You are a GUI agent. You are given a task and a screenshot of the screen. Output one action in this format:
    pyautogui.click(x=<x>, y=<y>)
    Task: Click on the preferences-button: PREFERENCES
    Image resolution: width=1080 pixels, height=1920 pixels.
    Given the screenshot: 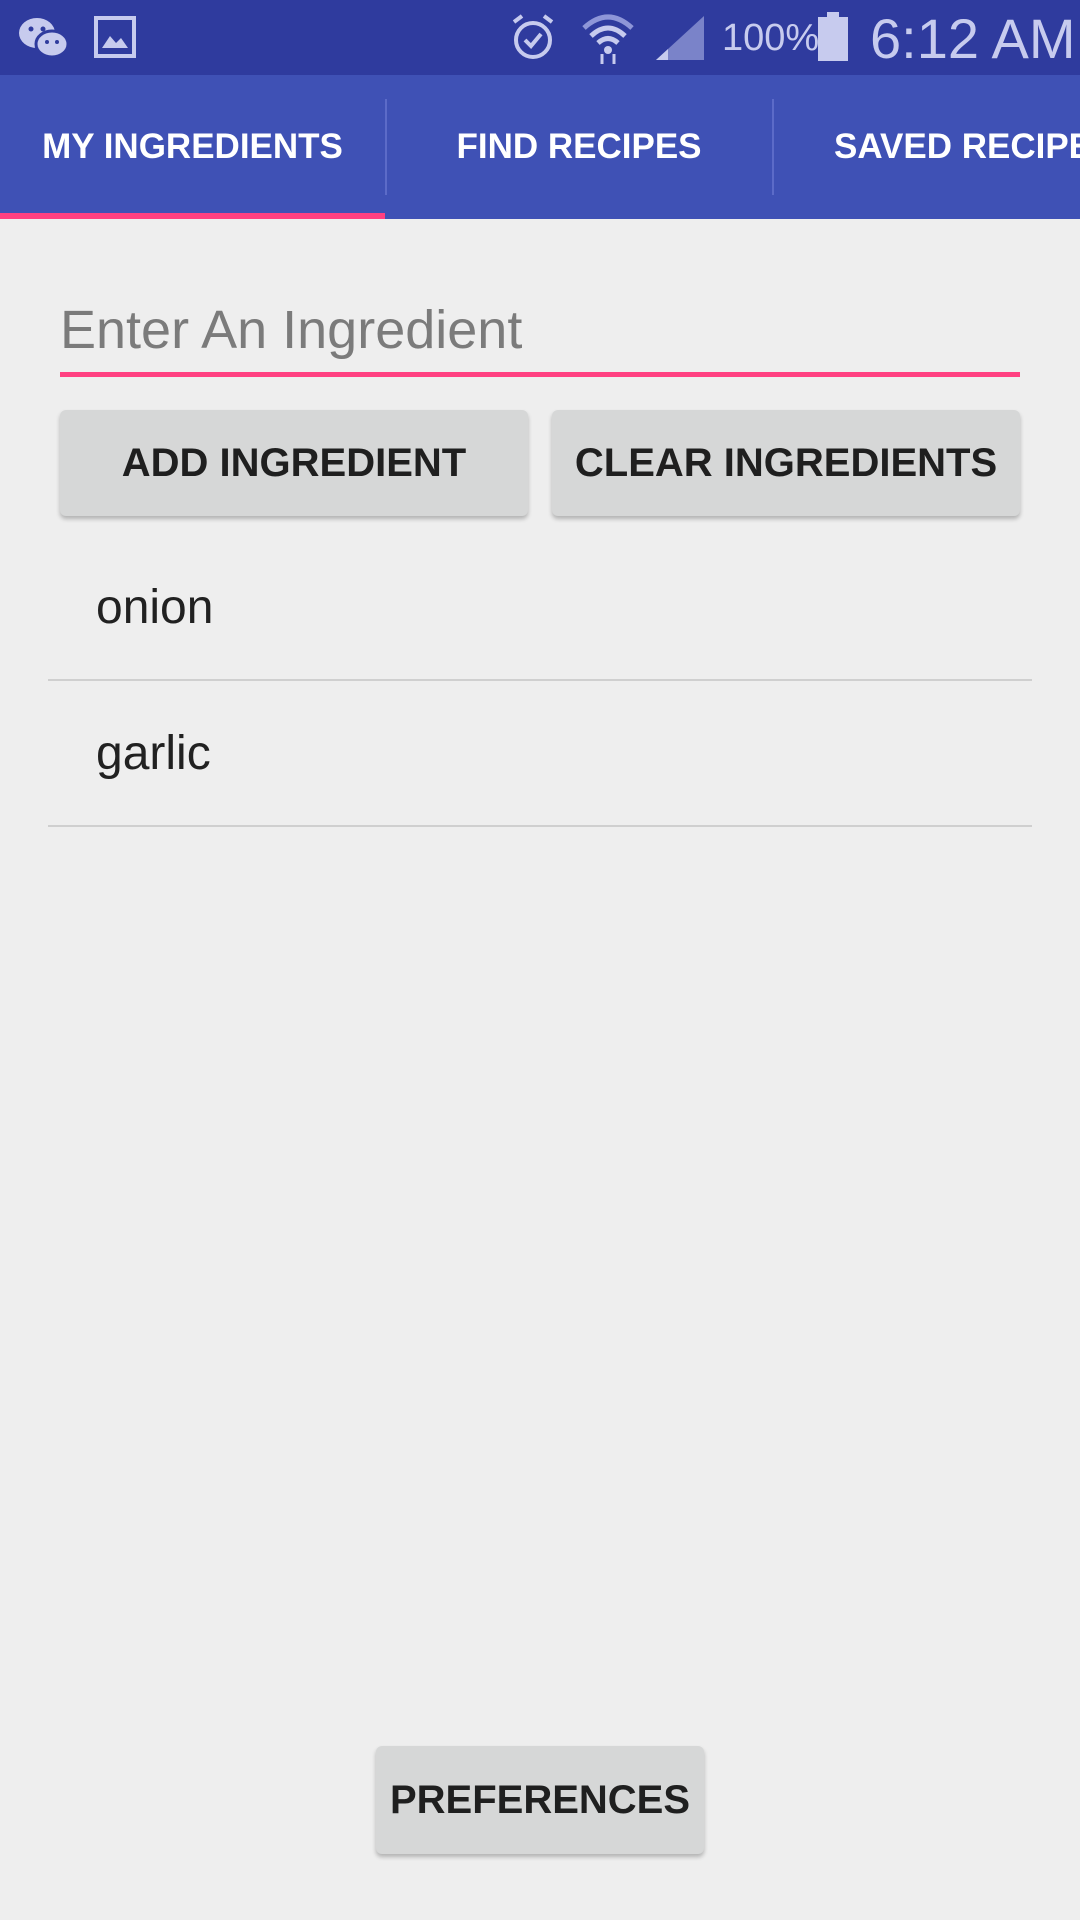 What is the action you would take?
    pyautogui.click(x=540, y=1800)
    